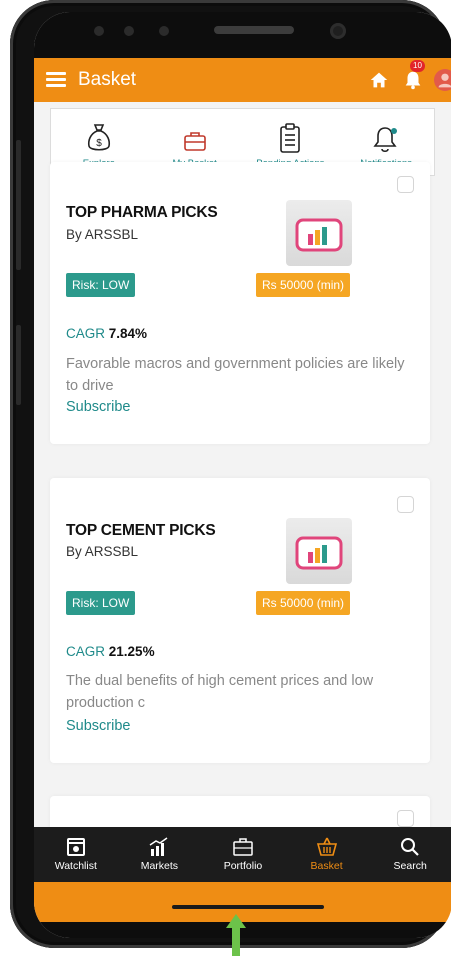 The height and width of the screenshot is (956, 451). Describe the element at coordinates (248, 907) in the screenshot. I see `home-indicator` at that location.